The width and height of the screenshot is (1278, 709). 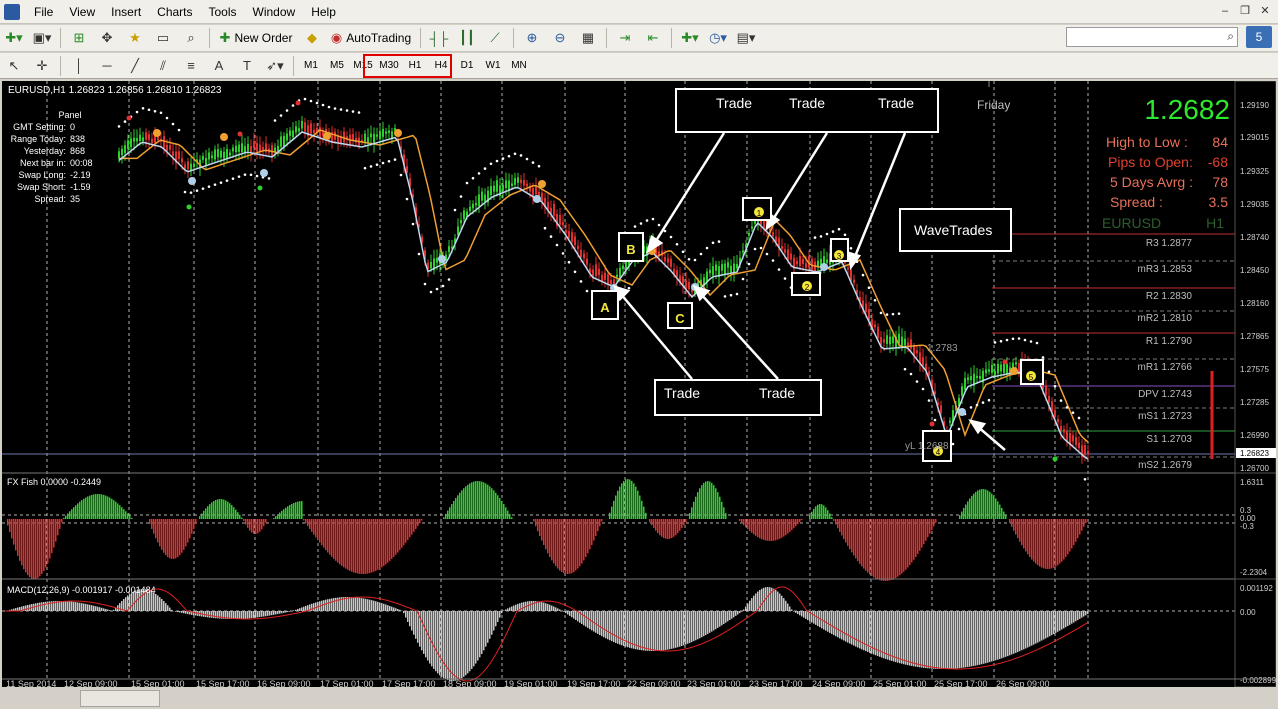 I want to click on new-order-button: ✚ New Order, so click(x=256, y=38).